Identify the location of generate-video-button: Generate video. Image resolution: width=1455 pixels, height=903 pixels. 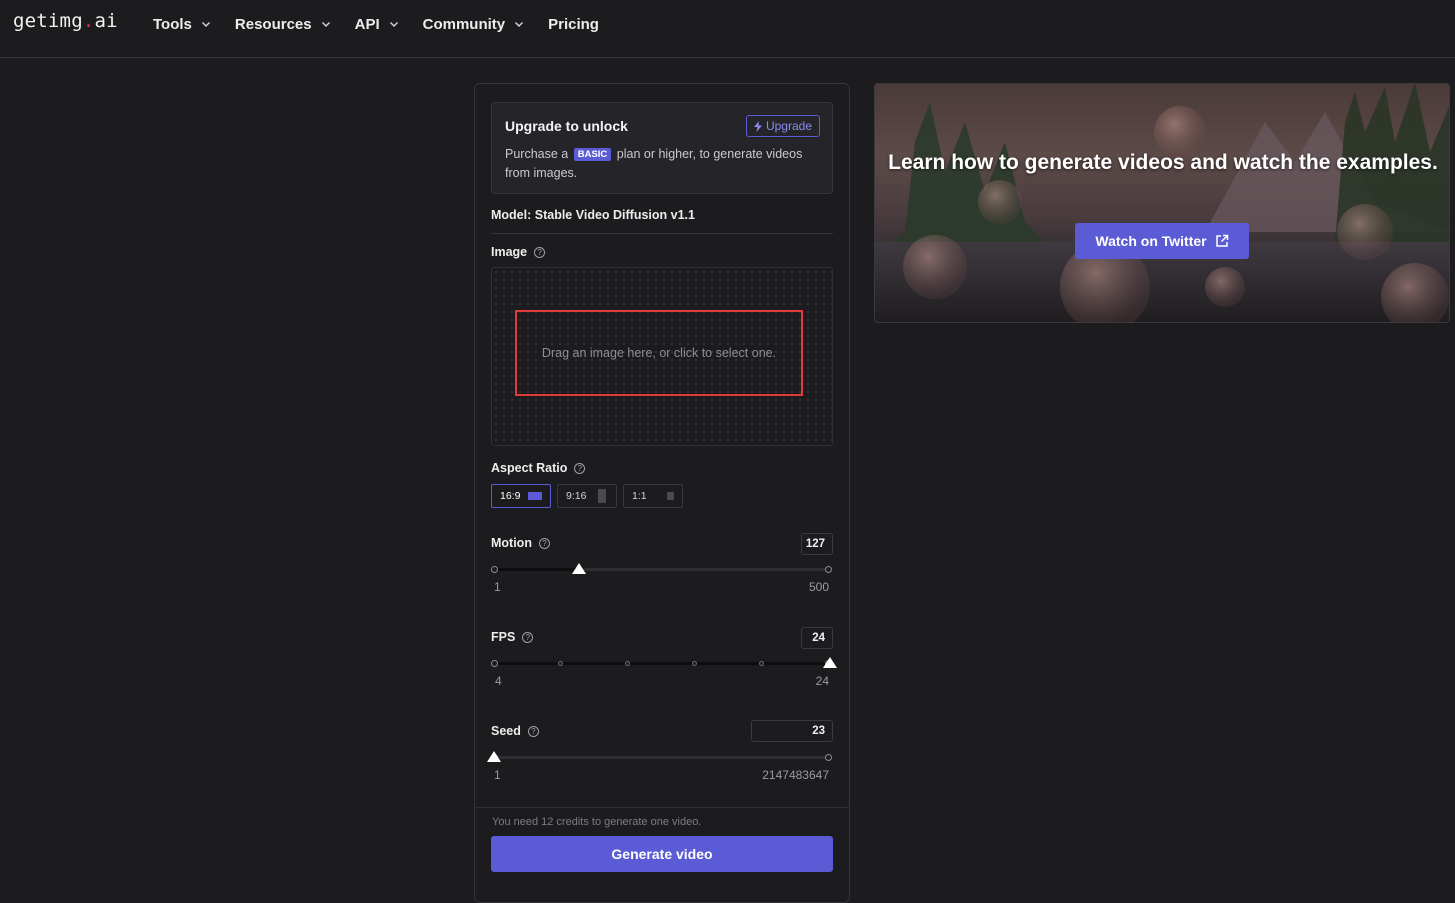
(662, 854).